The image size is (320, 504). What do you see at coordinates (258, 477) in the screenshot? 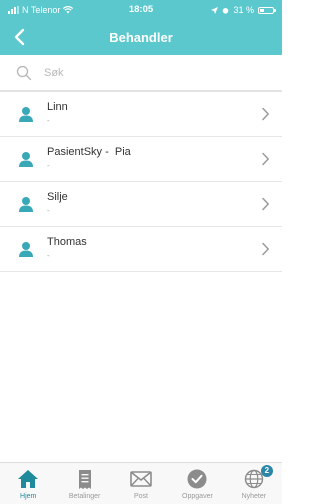
I see `globe-icon: 2` at bounding box center [258, 477].